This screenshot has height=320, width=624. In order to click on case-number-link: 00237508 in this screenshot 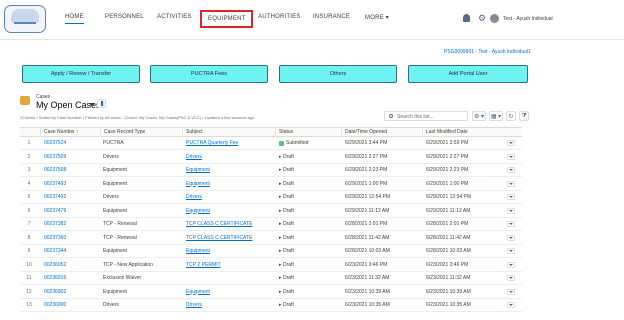, I will do `click(55, 170)`.